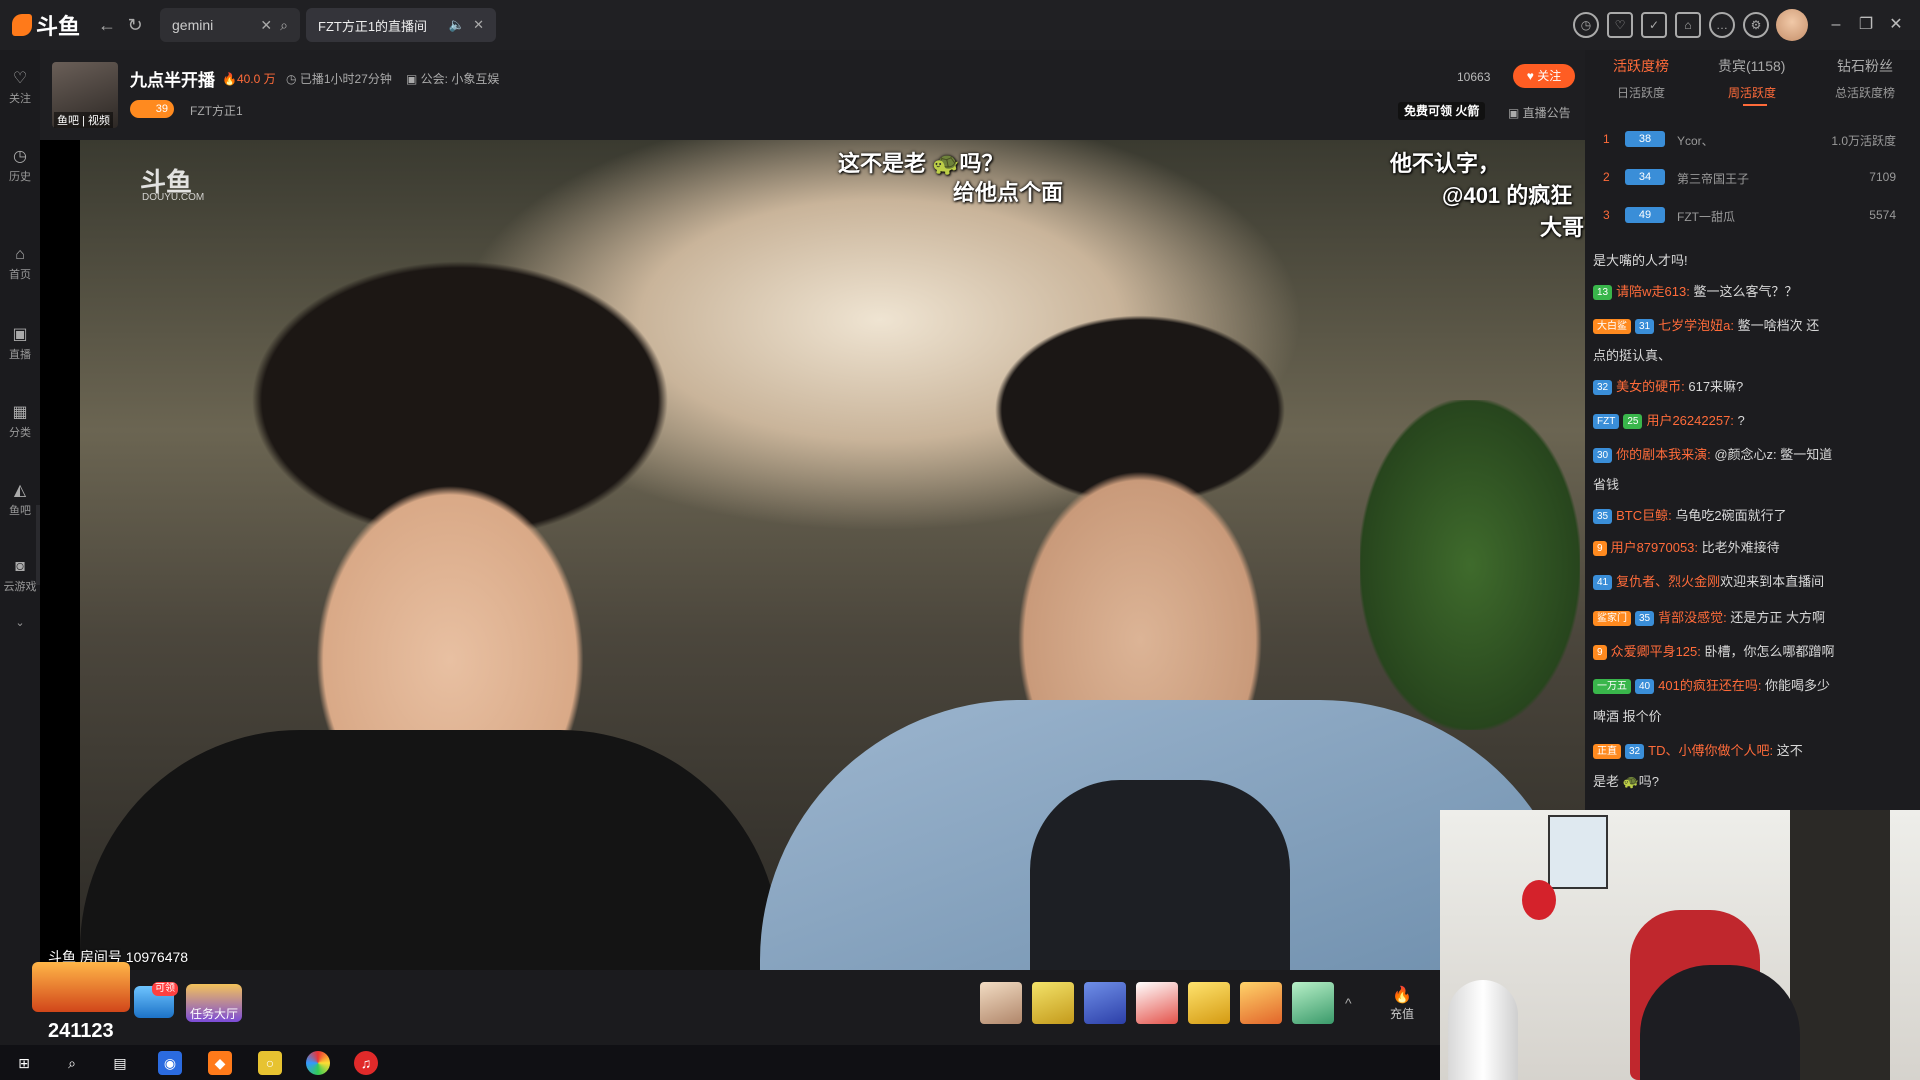  What do you see at coordinates (1612, 618) in the screenshot?
I see `fan-badge: 鲨家门` at bounding box center [1612, 618].